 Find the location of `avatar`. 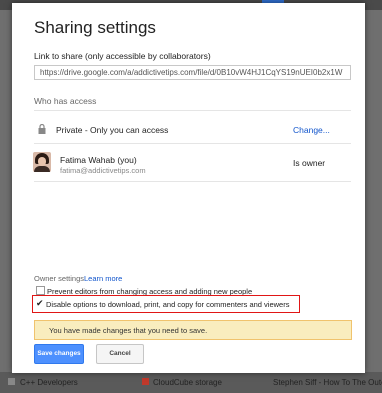

avatar is located at coordinates (42, 162).